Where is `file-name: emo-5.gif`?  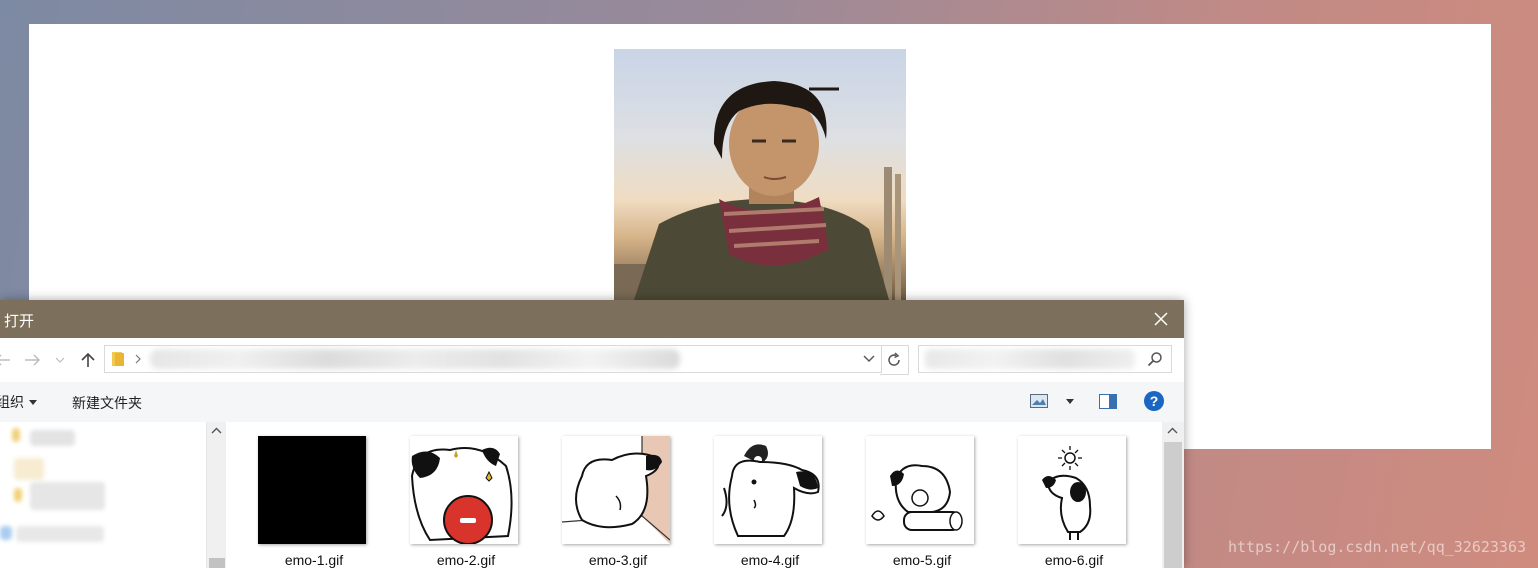 file-name: emo-5.gif is located at coordinates (922, 560).